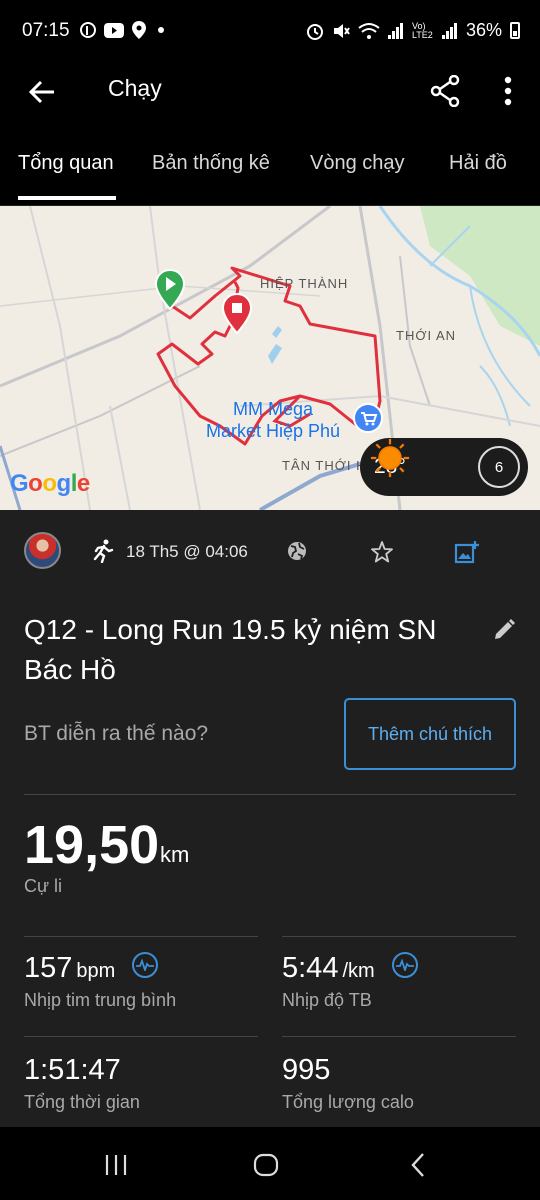 Image resolution: width=540 pixels, height=1200 pixels. What do you see at coordinates (314, 31) in the screenshot?
I see `alarm-icon` at bounding box center [314, 31].